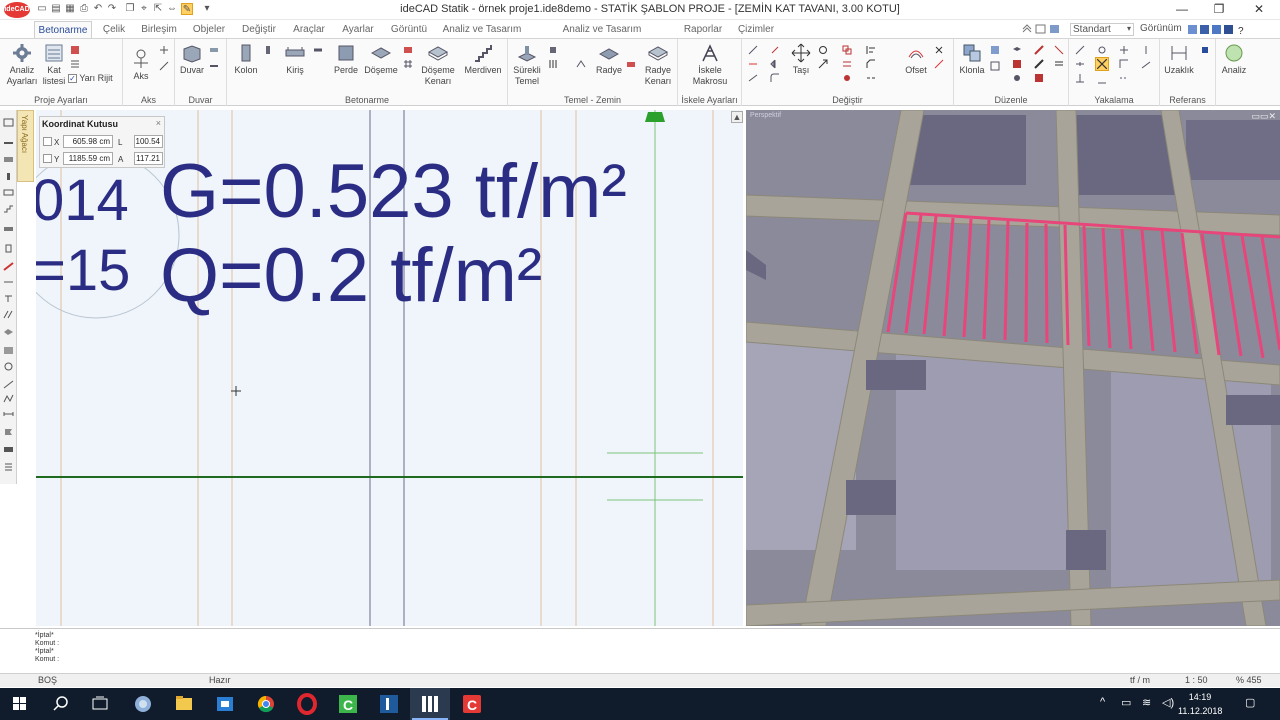 Image resolution: width=1280 pixels, height=720 pixels. What do you see at coordinates (916, 59) in the screenshot?
I see `ofset-button: Ofset` at bounding box center [916, 59].